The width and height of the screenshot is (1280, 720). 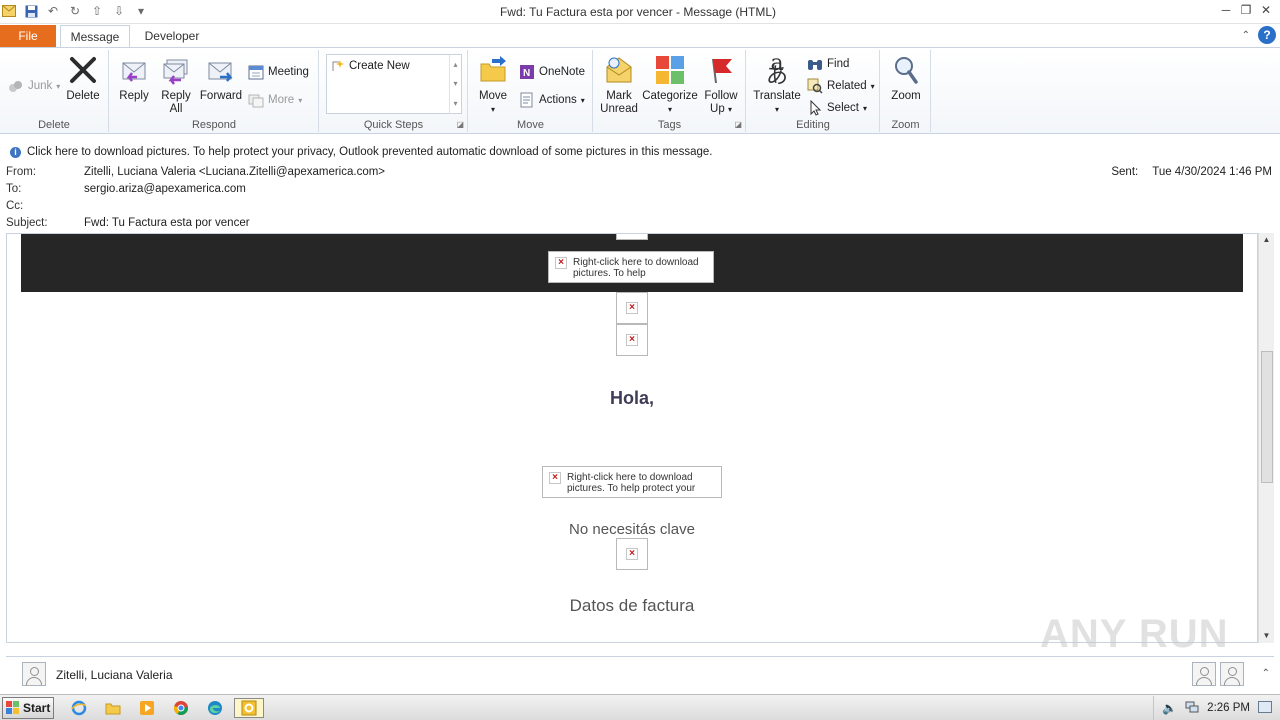 I want to click on quick-steps-scrollbar: ▴ ▾ ▾, so click(x=455, y=84).